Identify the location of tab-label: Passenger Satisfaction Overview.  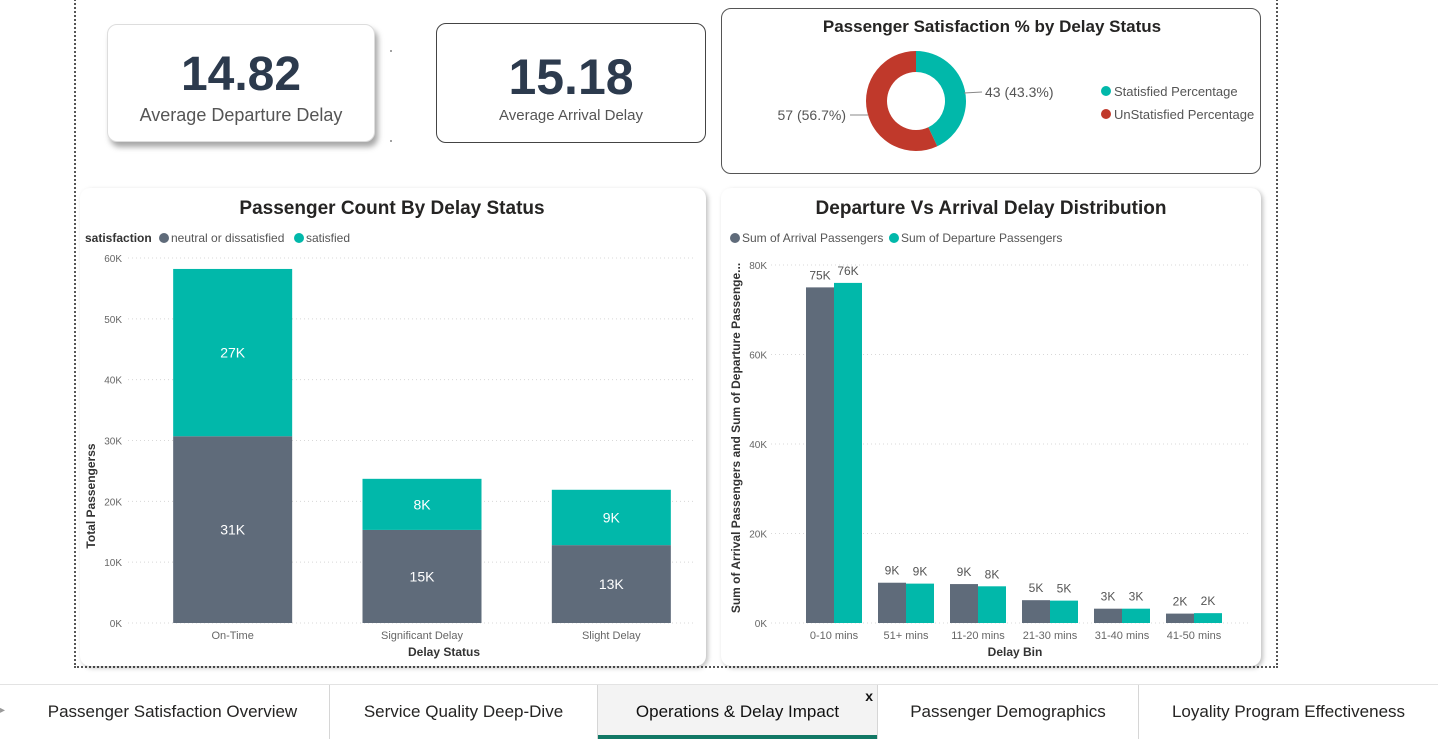
(172, 711).